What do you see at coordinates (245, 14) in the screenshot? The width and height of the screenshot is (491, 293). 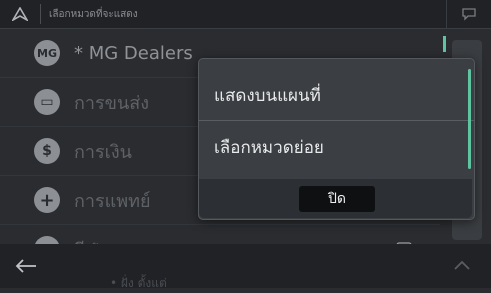 I see `header-bar: เลือกหมวดที่จะแสดง` at bounding box center [245, 14].